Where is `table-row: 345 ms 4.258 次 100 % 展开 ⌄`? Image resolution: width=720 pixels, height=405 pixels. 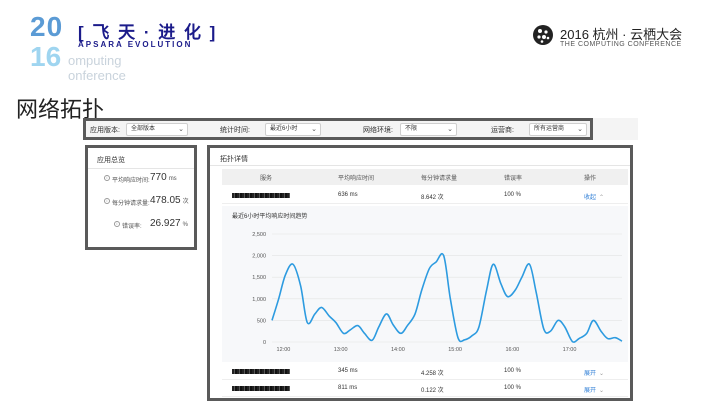
table-row: 345 ms 4.258 次 100 % 展开 ⌄ is located at coordinates (425, 372).